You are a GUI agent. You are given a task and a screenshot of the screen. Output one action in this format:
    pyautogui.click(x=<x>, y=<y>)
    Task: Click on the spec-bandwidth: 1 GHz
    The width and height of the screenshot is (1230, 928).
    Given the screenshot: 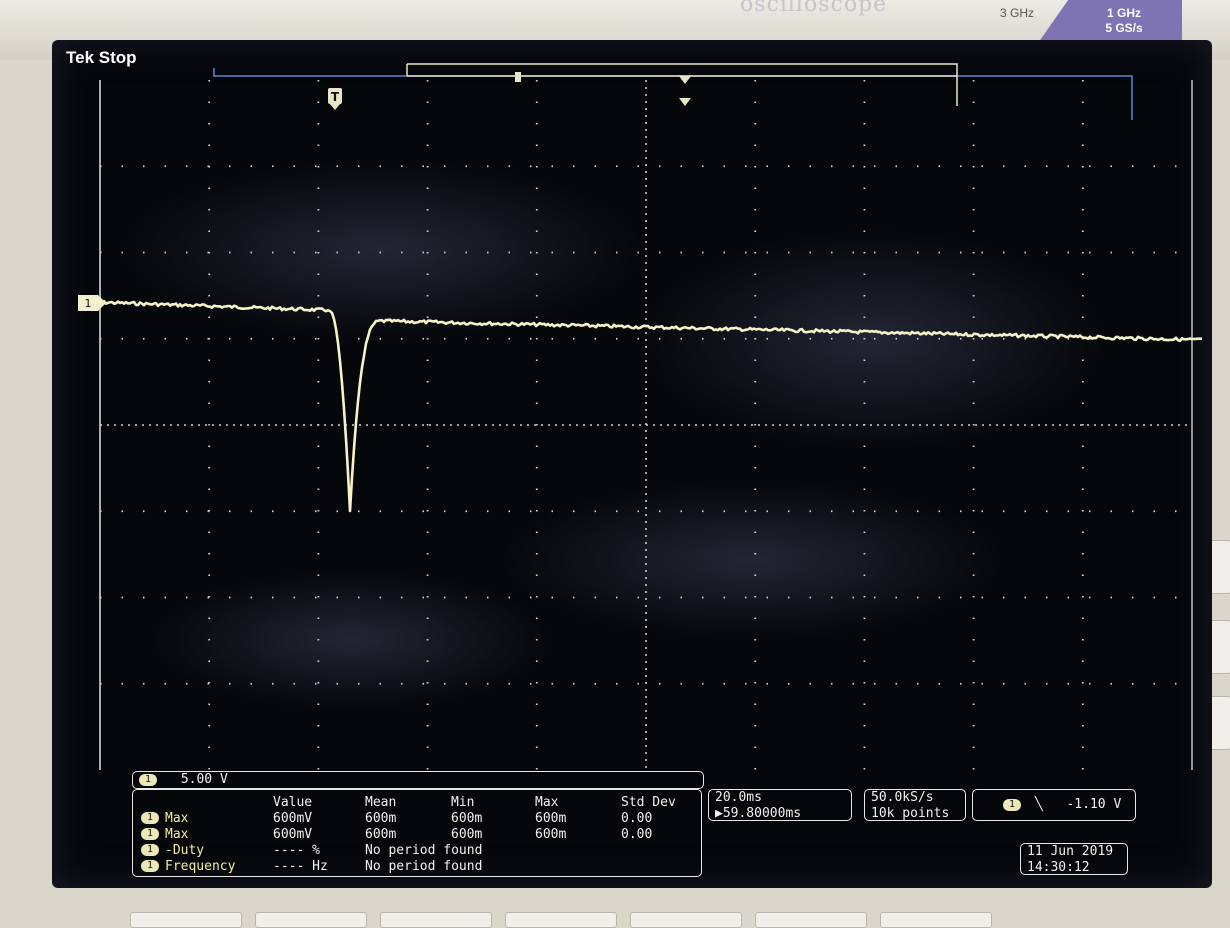 What is the action you would take?
    pyautogui.click(x=1123, y=13)
    